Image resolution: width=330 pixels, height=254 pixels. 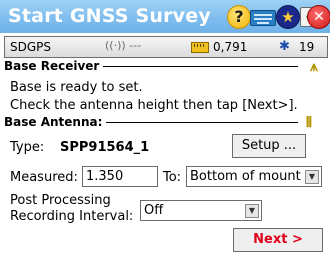 What do you see at coordinates (154, 210) in the screenshot?
I see `recording-interval-value: Off` at bounding box center [154, 210].